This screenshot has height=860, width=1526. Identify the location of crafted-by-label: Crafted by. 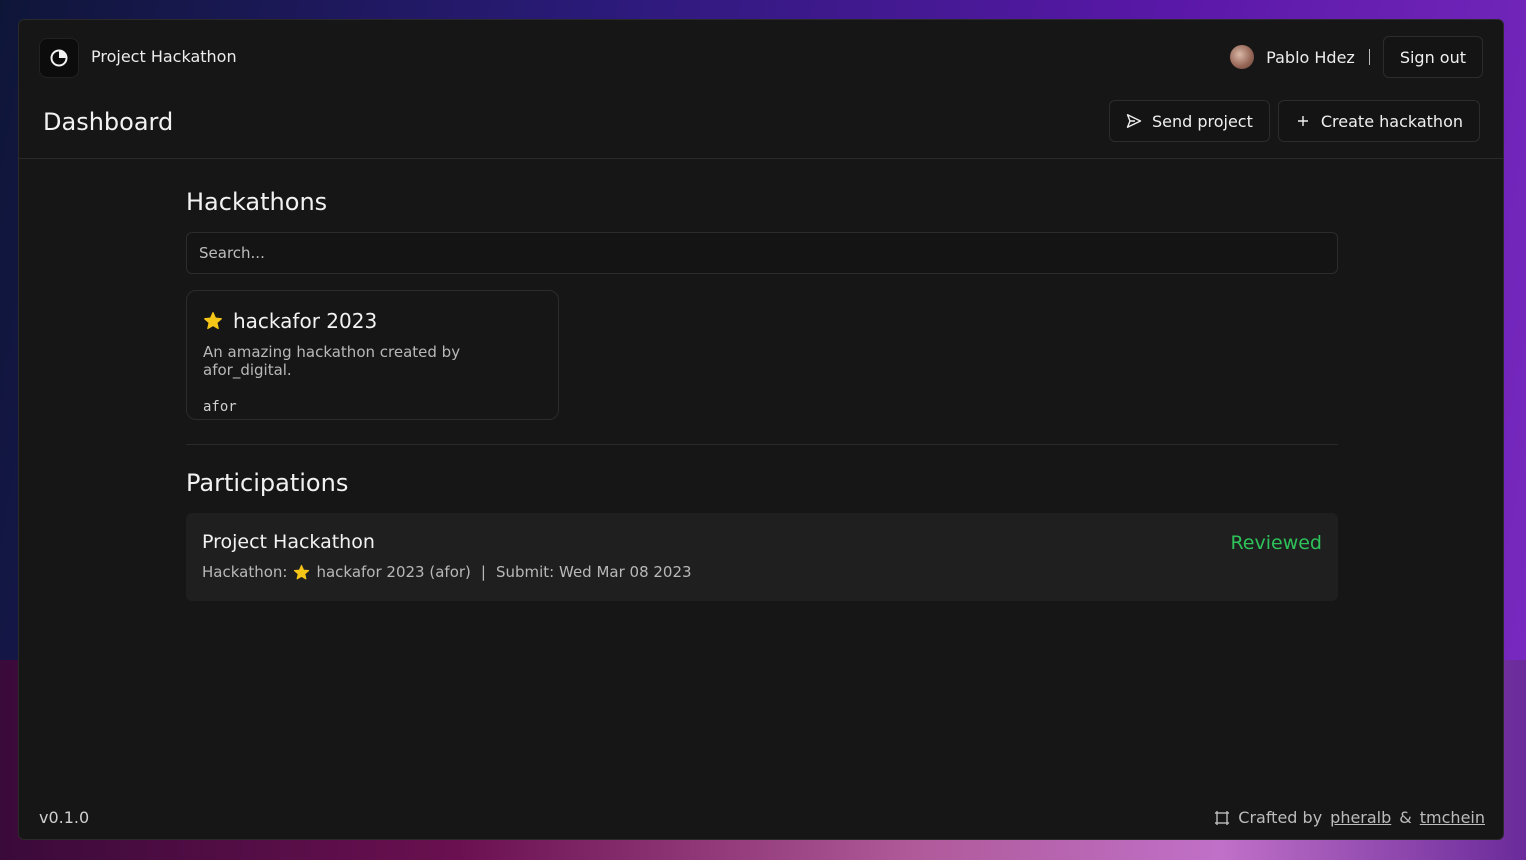
(1280, 817).